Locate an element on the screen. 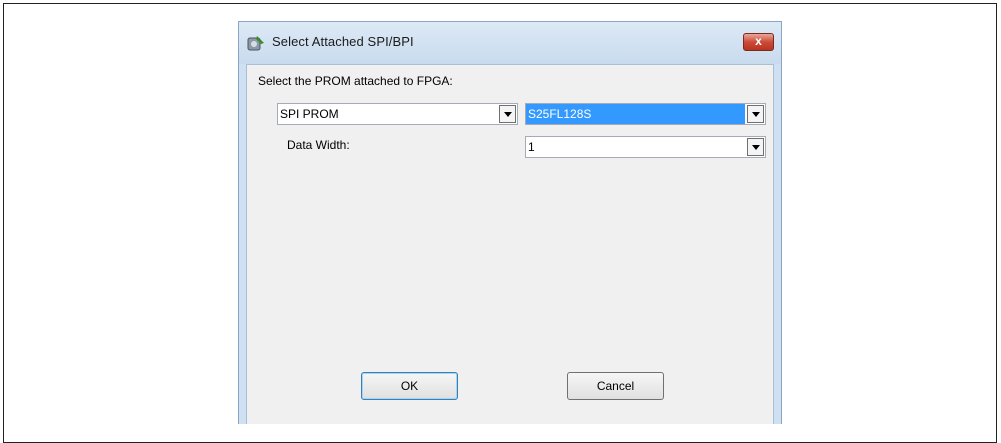 Image resolution: width=1001 pixels, height=443 pixels. prom-part-dropdown-button is located at coordinates (755, 114).